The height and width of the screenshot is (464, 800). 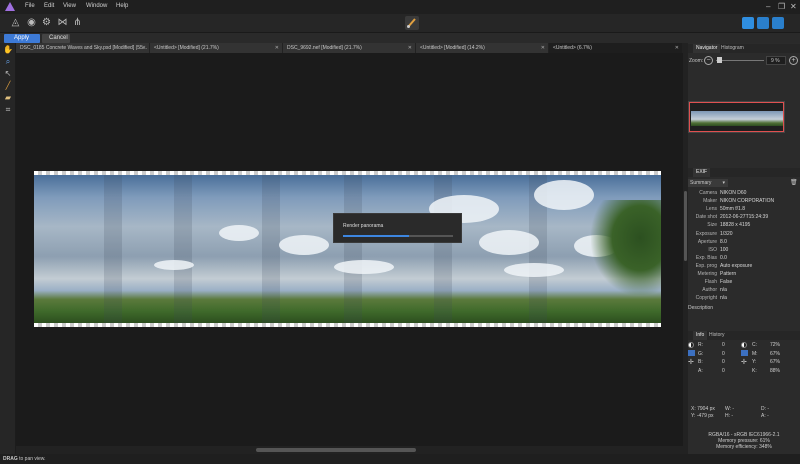 What do you see at coordinates (706, 265) in the screenshot?
I see `exif-key: Exp. prog` at bounding box center [706, 265].